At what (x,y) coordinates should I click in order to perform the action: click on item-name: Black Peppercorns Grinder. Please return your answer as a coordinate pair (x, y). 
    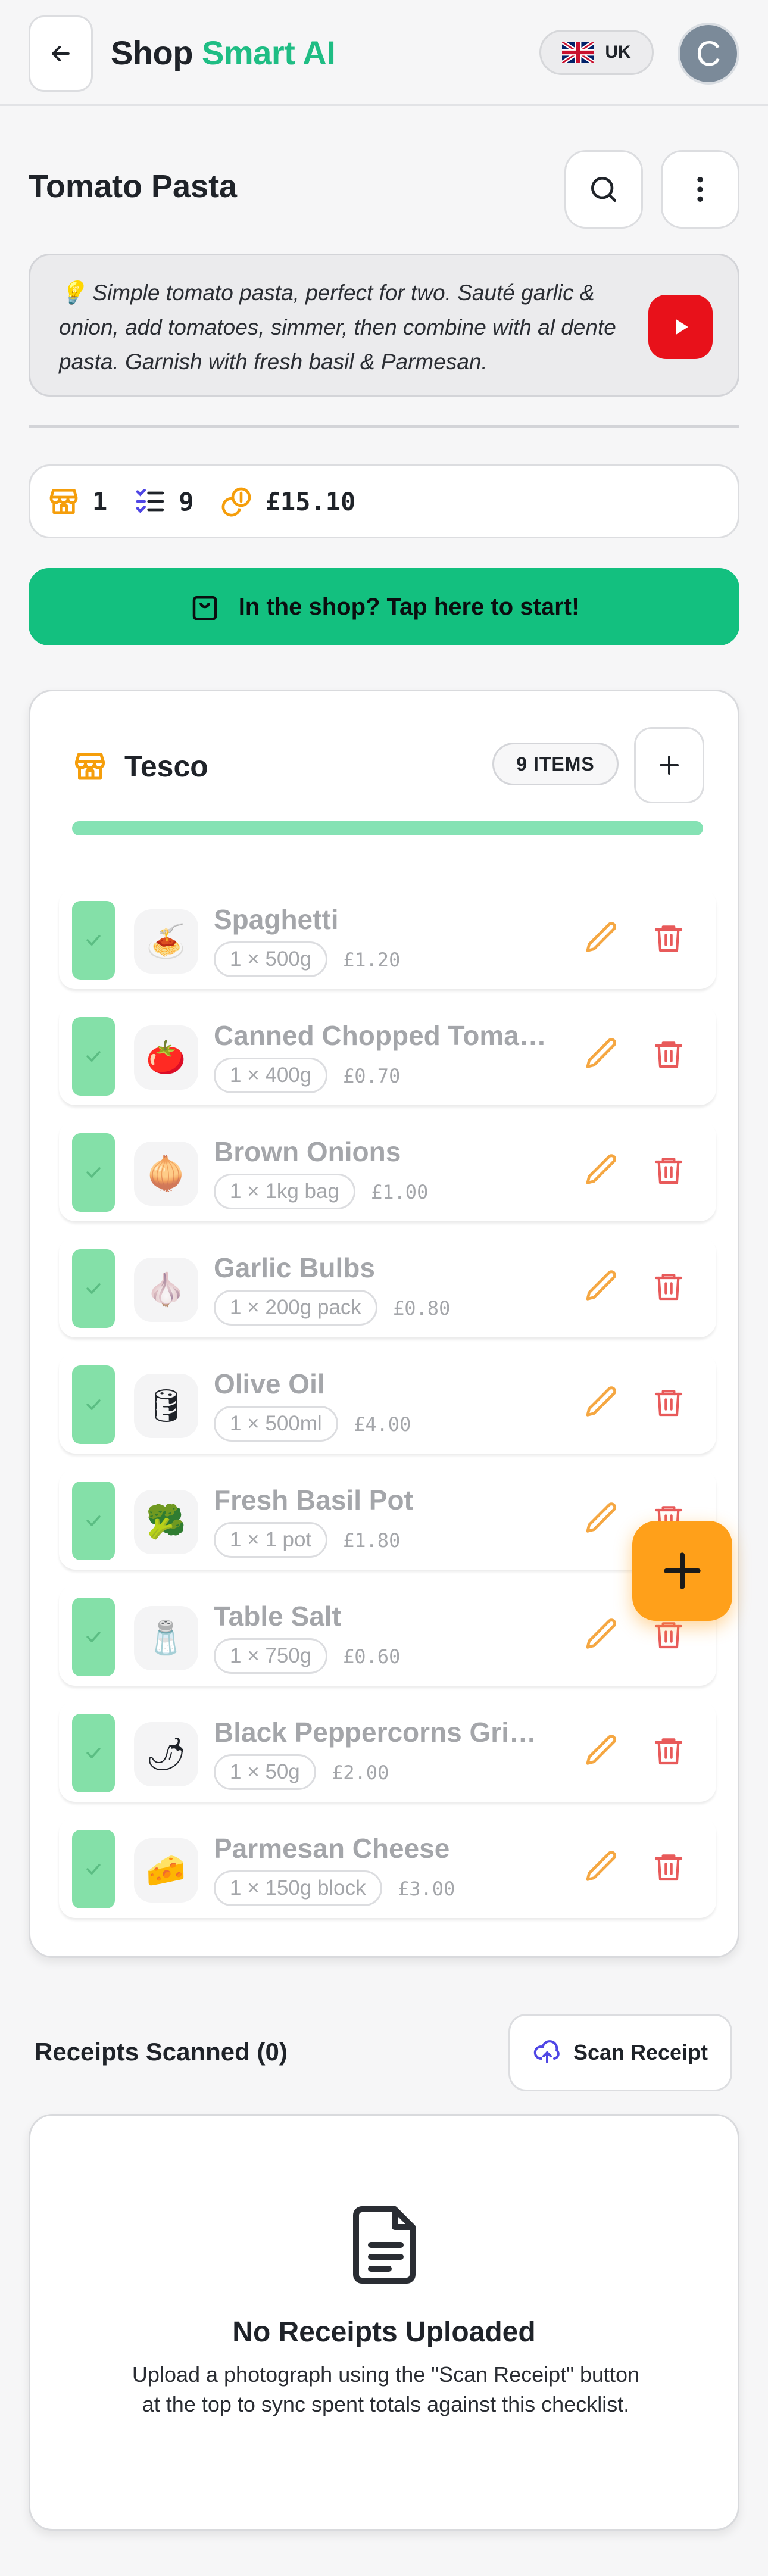
    Looking at the image, I should click on (383, 1732).